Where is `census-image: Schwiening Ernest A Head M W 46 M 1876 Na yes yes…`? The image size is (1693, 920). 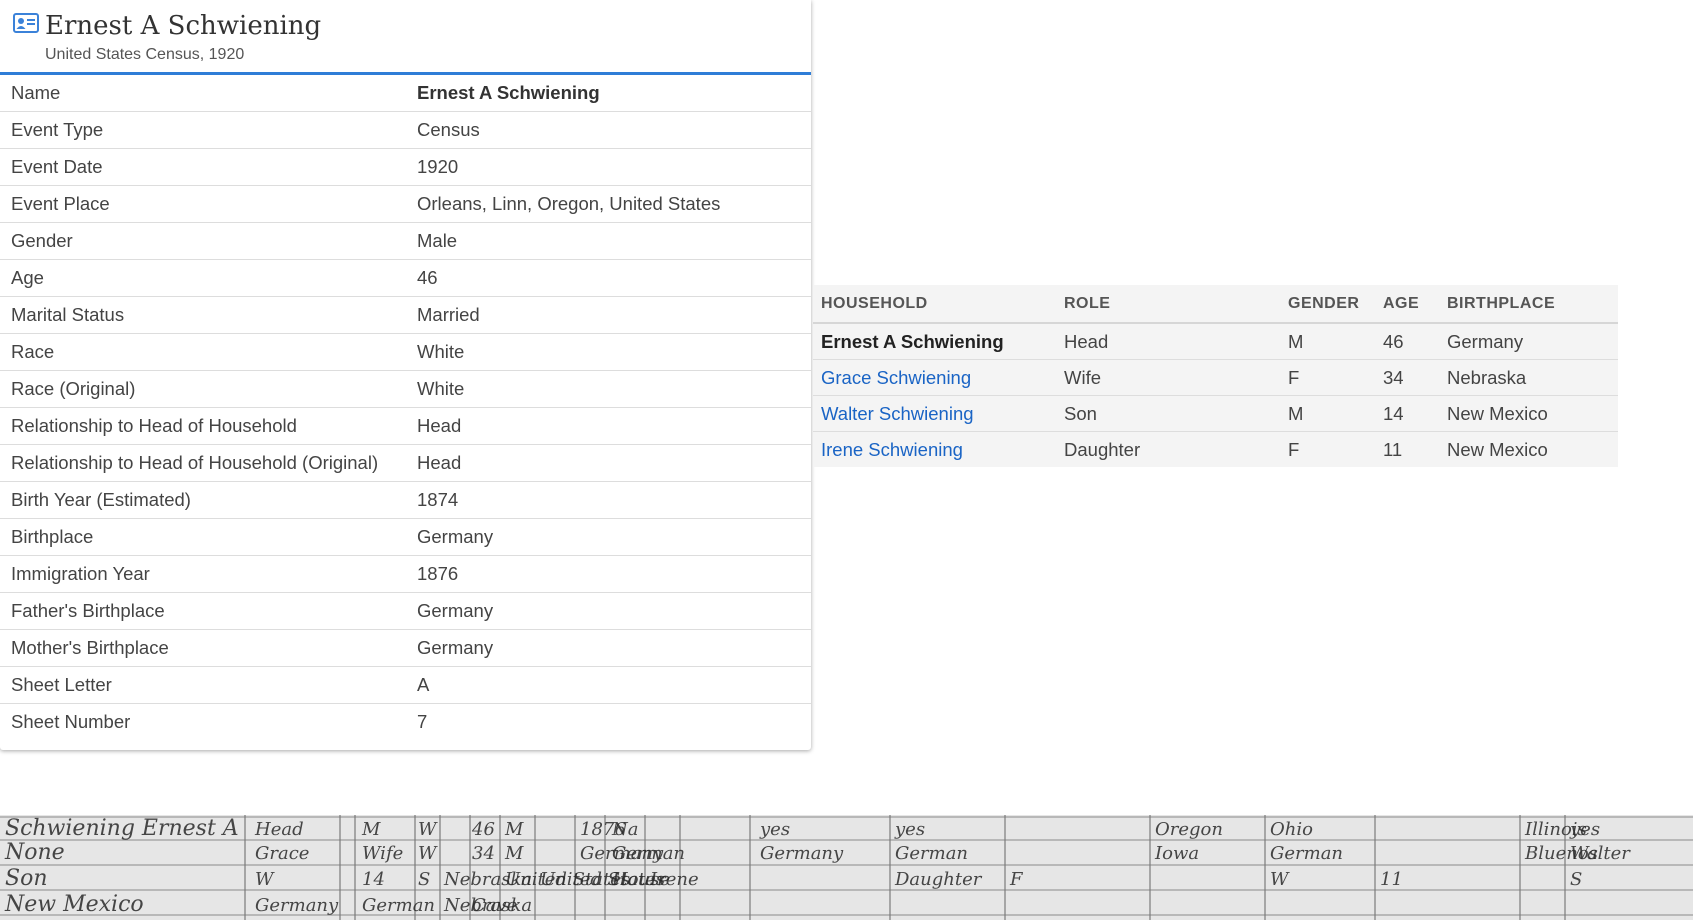
census-image: Schwiening Ernest A Head M W 46 M 1876 Na yes yes… is located at coordinates (846, 867).